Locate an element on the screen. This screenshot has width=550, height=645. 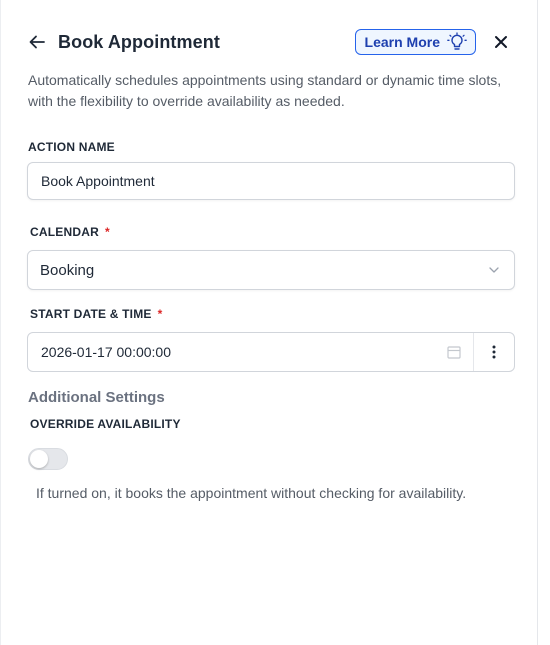
chevron-down-icon is located at coordinates (494, 270).